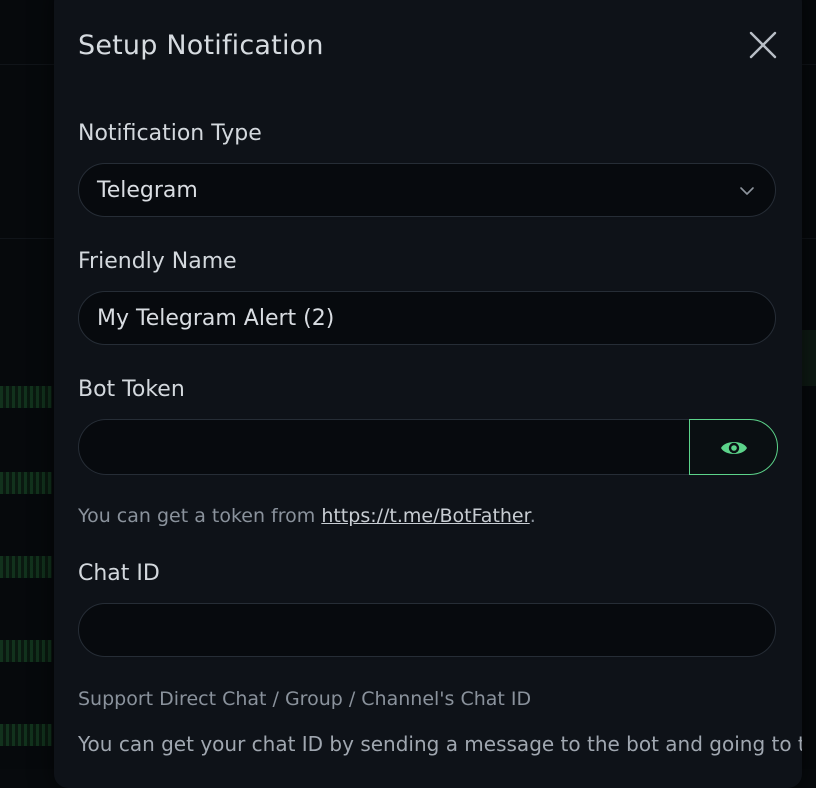 Image resolution: width=816 pixels, height=788 pixels. I want to click on close-button, so click(763, 45).